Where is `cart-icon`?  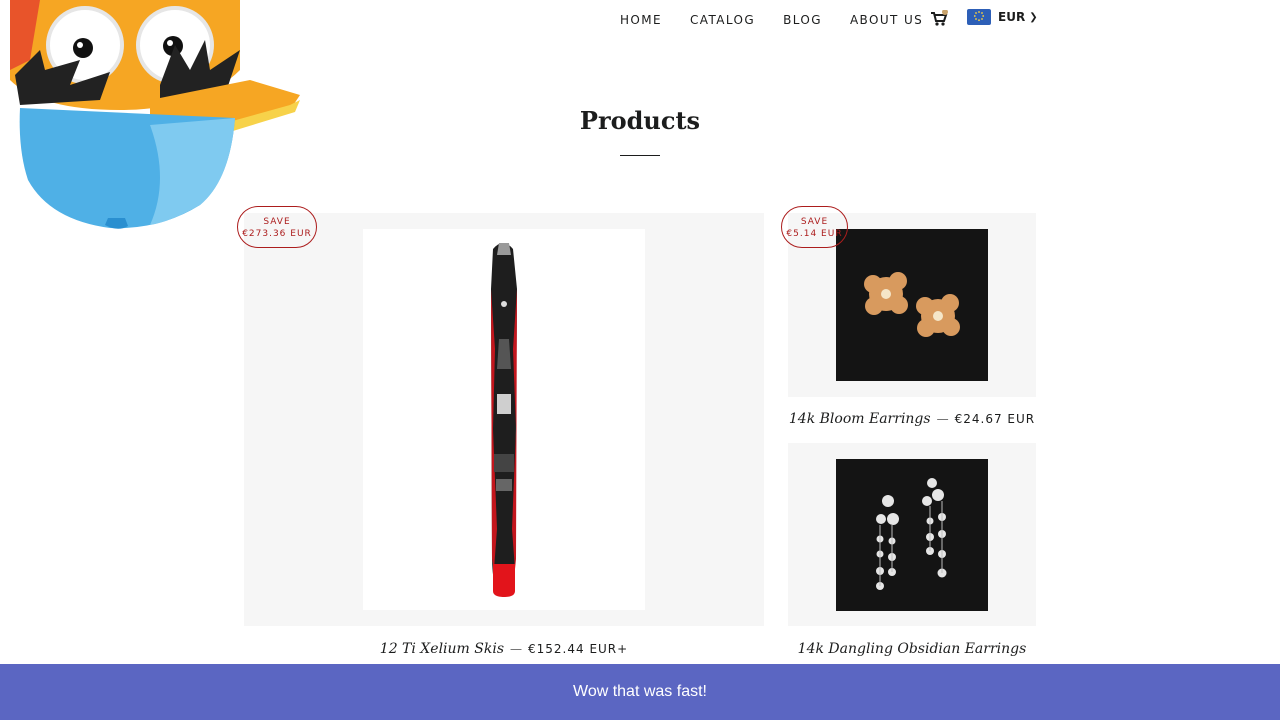 cart-icon is located at coordinates (939, 18).